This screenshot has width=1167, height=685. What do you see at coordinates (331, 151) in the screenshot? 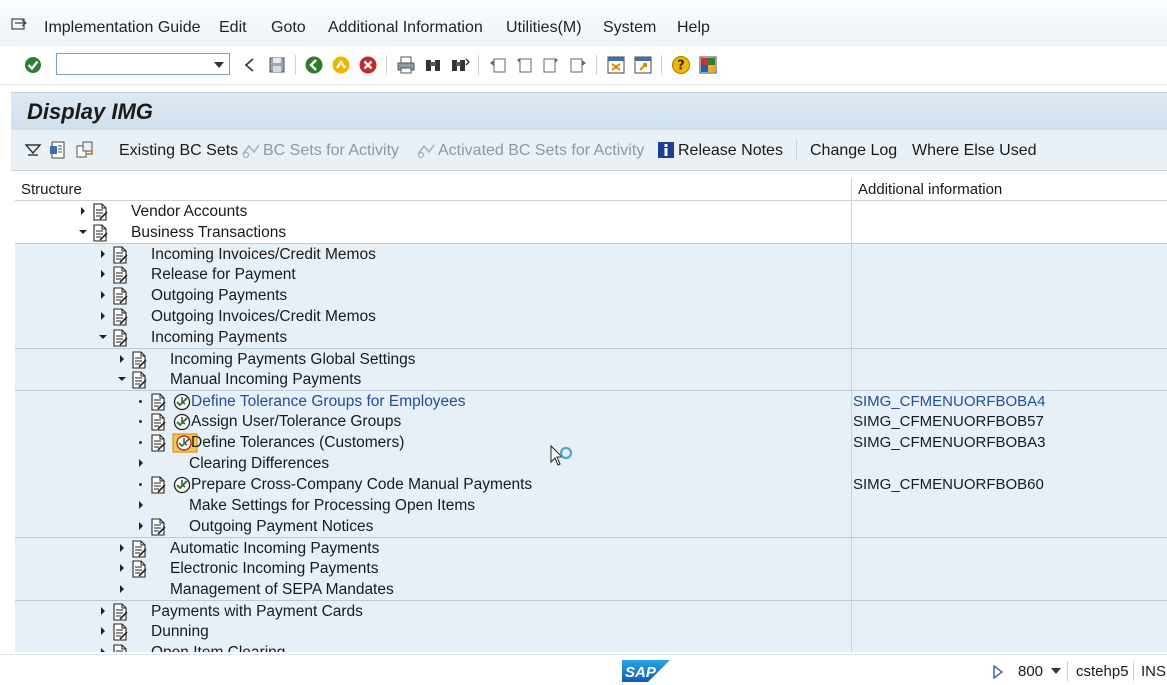
I see `bc-sets-for-activity-button: BC Sets for Activity` at bounding box center [331, 151].